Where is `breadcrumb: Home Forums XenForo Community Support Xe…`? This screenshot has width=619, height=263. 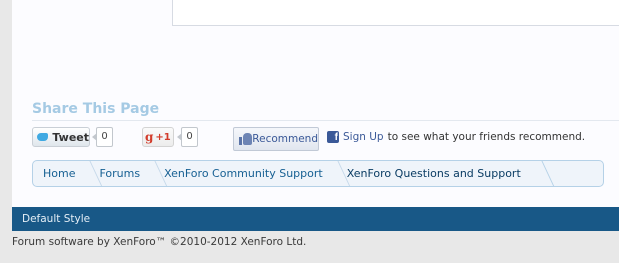
breadcrumb: Home Forums XenForo Community Support Xe… is located at coordinates (318, 173).